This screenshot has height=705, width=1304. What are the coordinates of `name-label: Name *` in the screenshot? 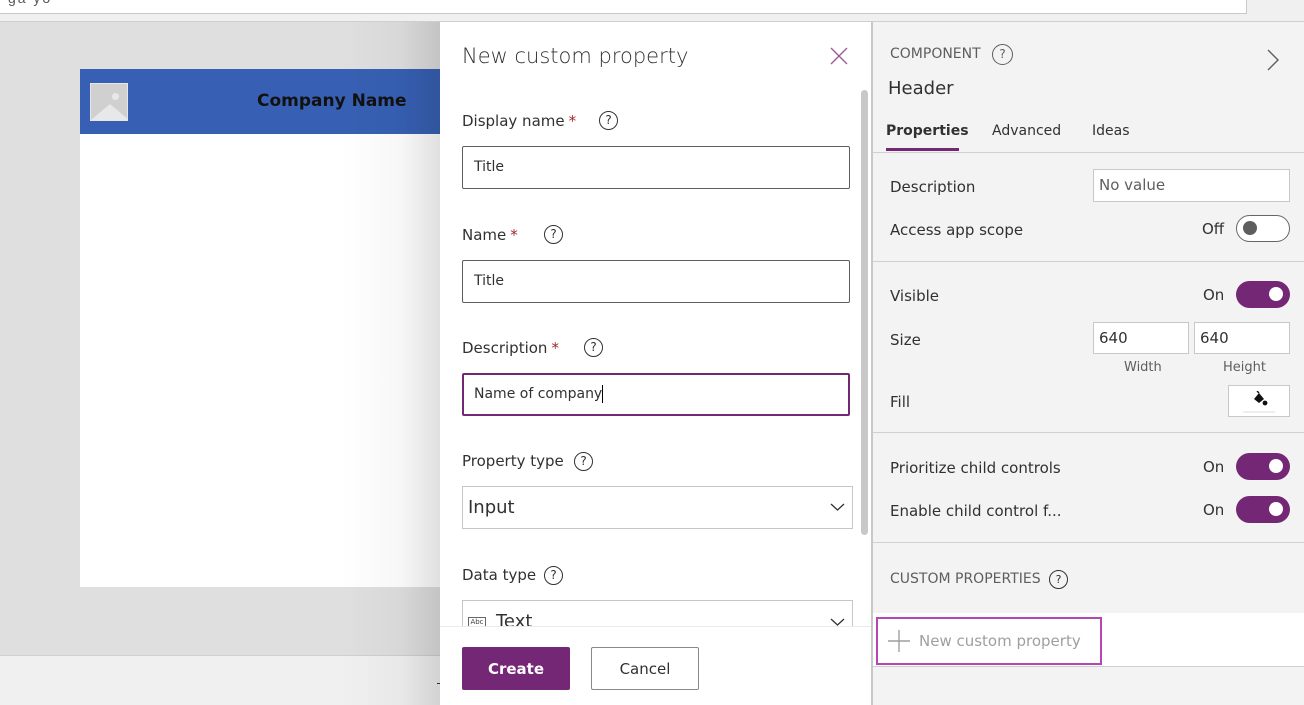 It's located at (490, 235).